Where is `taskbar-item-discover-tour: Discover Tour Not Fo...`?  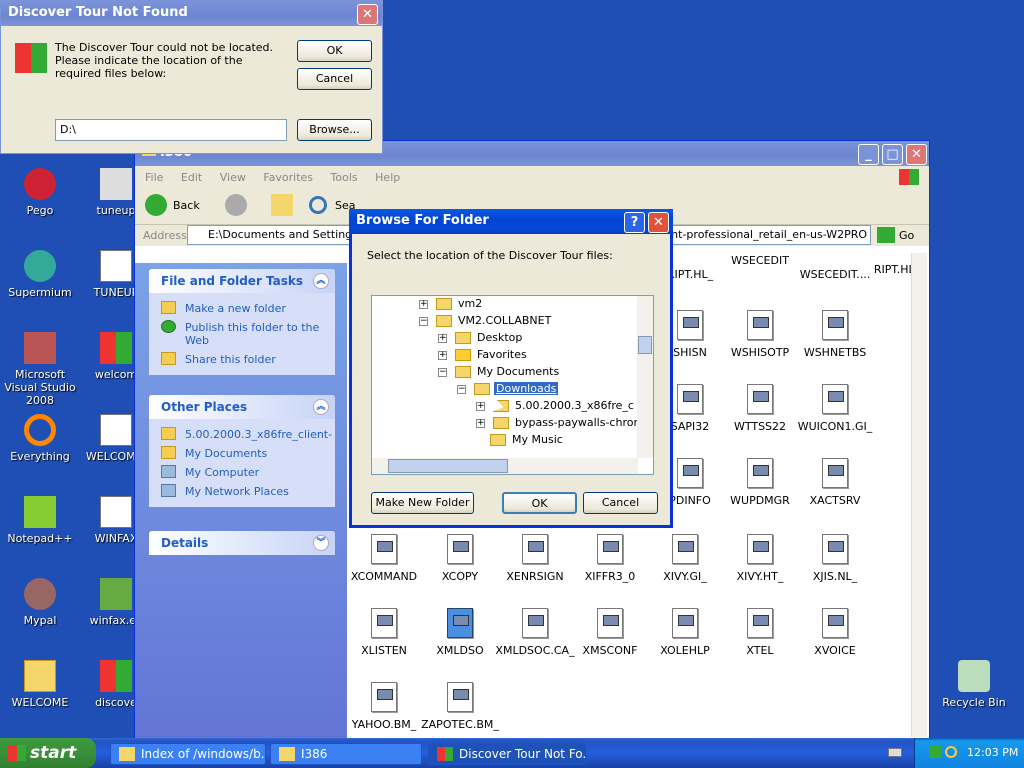 taskbar-item-discover-tour: Discover Tour Not Fo... is located at coordinates (507, 754).